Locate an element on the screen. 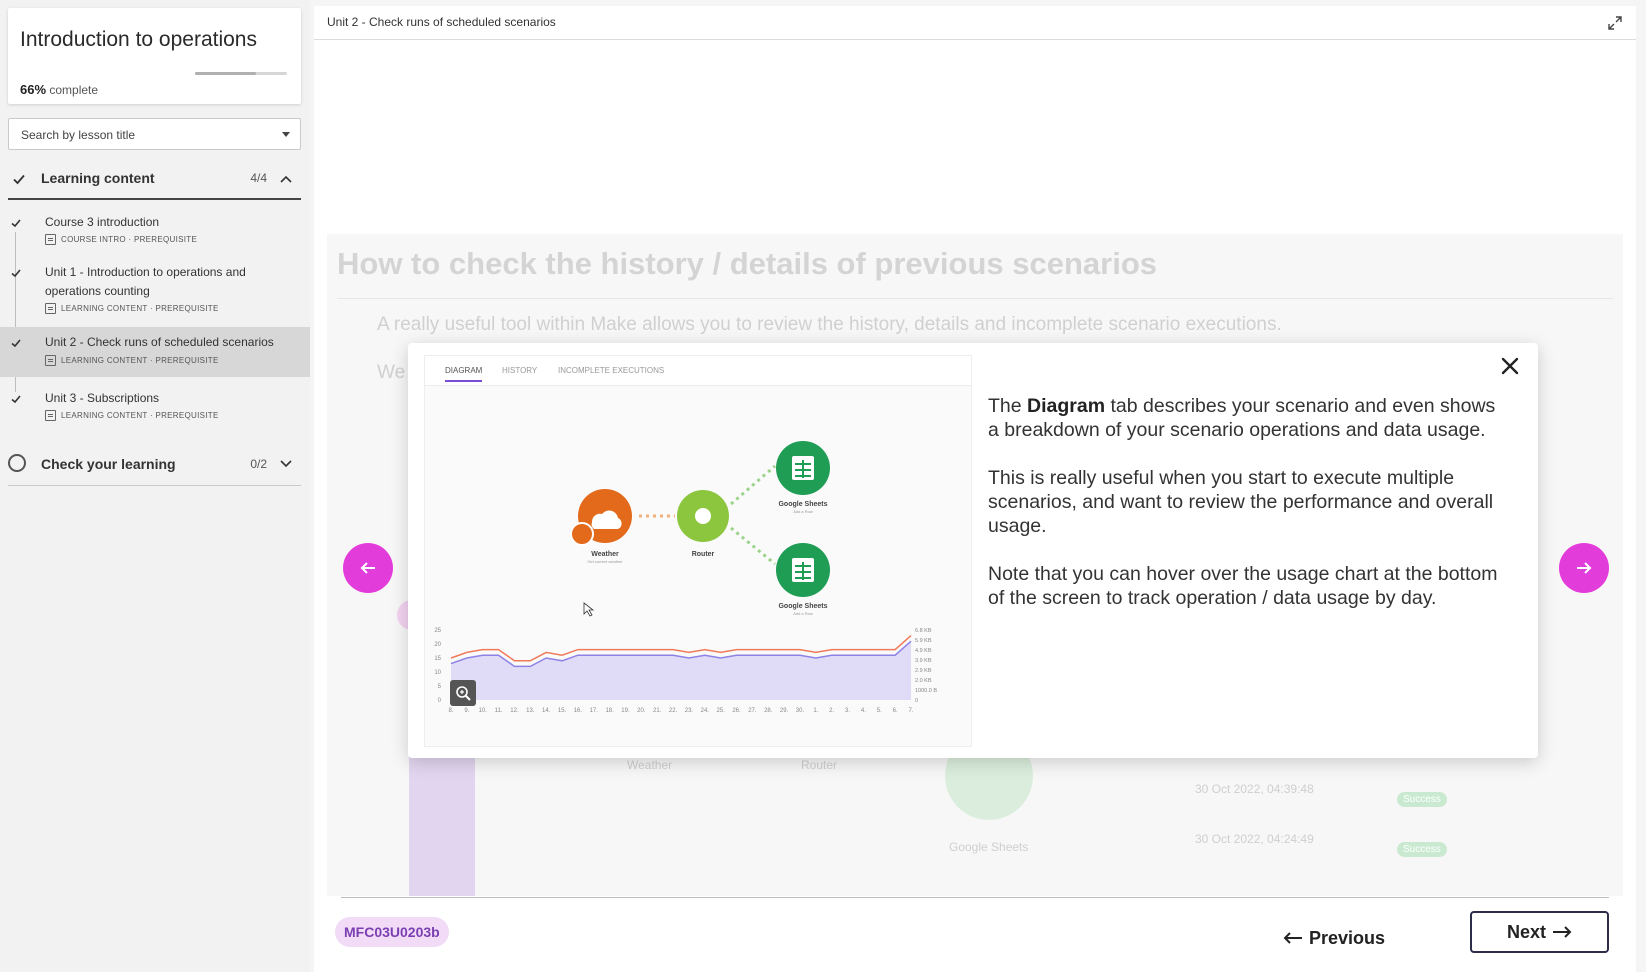 Image resolution: width=1646 pixels, height=972 pixels. chevron-up-icon is located at coordinates (286, 179).